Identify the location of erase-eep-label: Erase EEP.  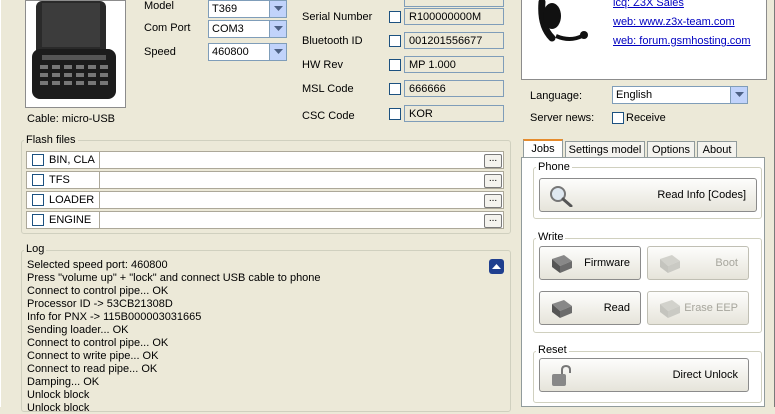
(711, 308).